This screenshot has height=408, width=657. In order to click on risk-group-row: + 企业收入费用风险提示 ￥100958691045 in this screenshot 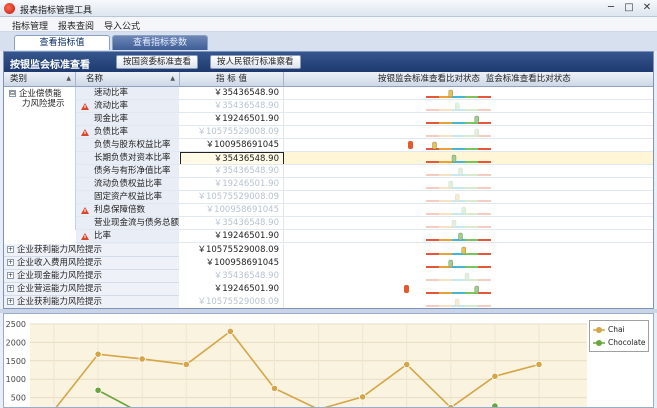, I will do `click(328, 263)`.